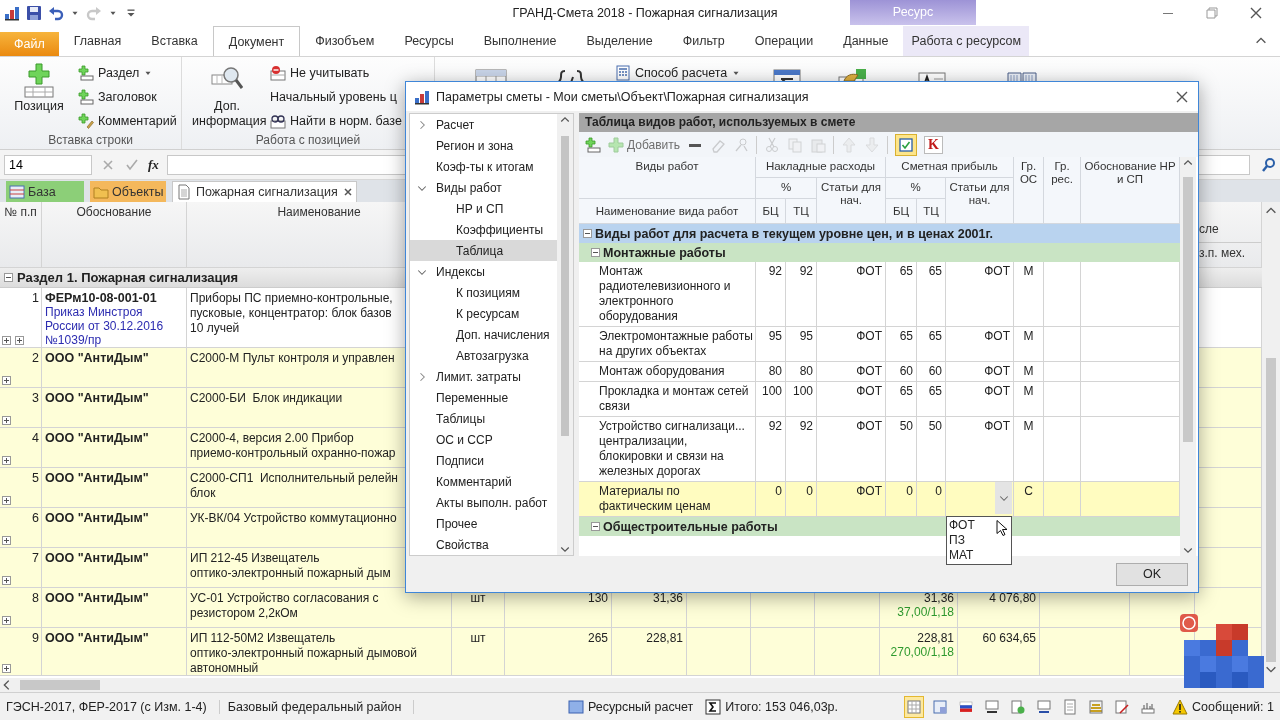  What do you see at coordinates (676, 343) in the screenshot?
I see `work-type-name: Электромонтажные работы на других объектах` at bounding box center [676, 343].